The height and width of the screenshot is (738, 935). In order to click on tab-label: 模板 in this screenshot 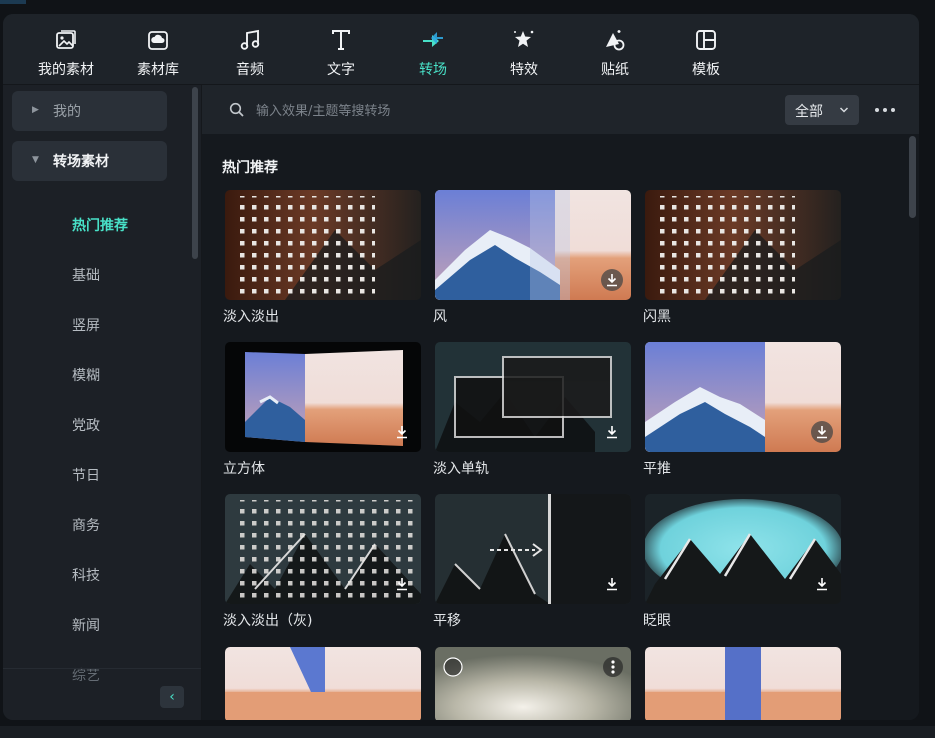, I will do `click(706, 70)`.